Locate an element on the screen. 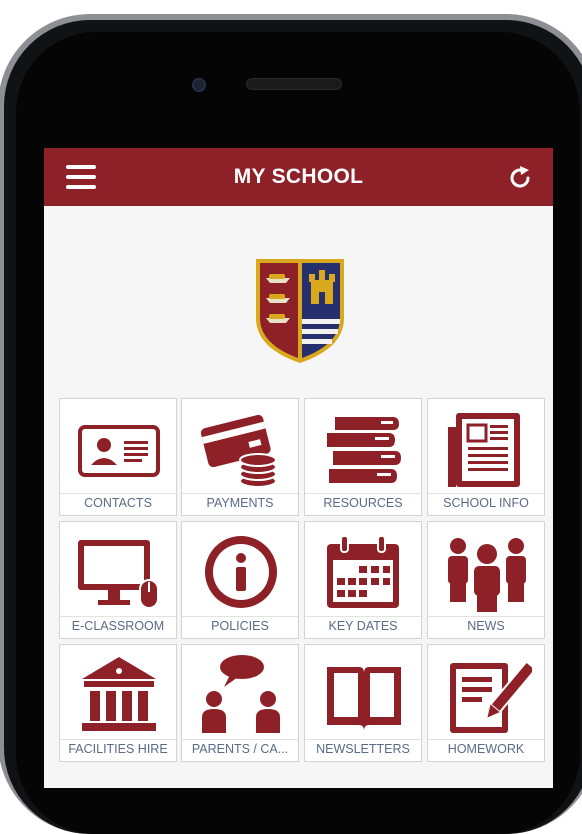 The height and width of the screenshot is (834, 582). page-title: MY SCHOOL is located at coordinates (298, 176).